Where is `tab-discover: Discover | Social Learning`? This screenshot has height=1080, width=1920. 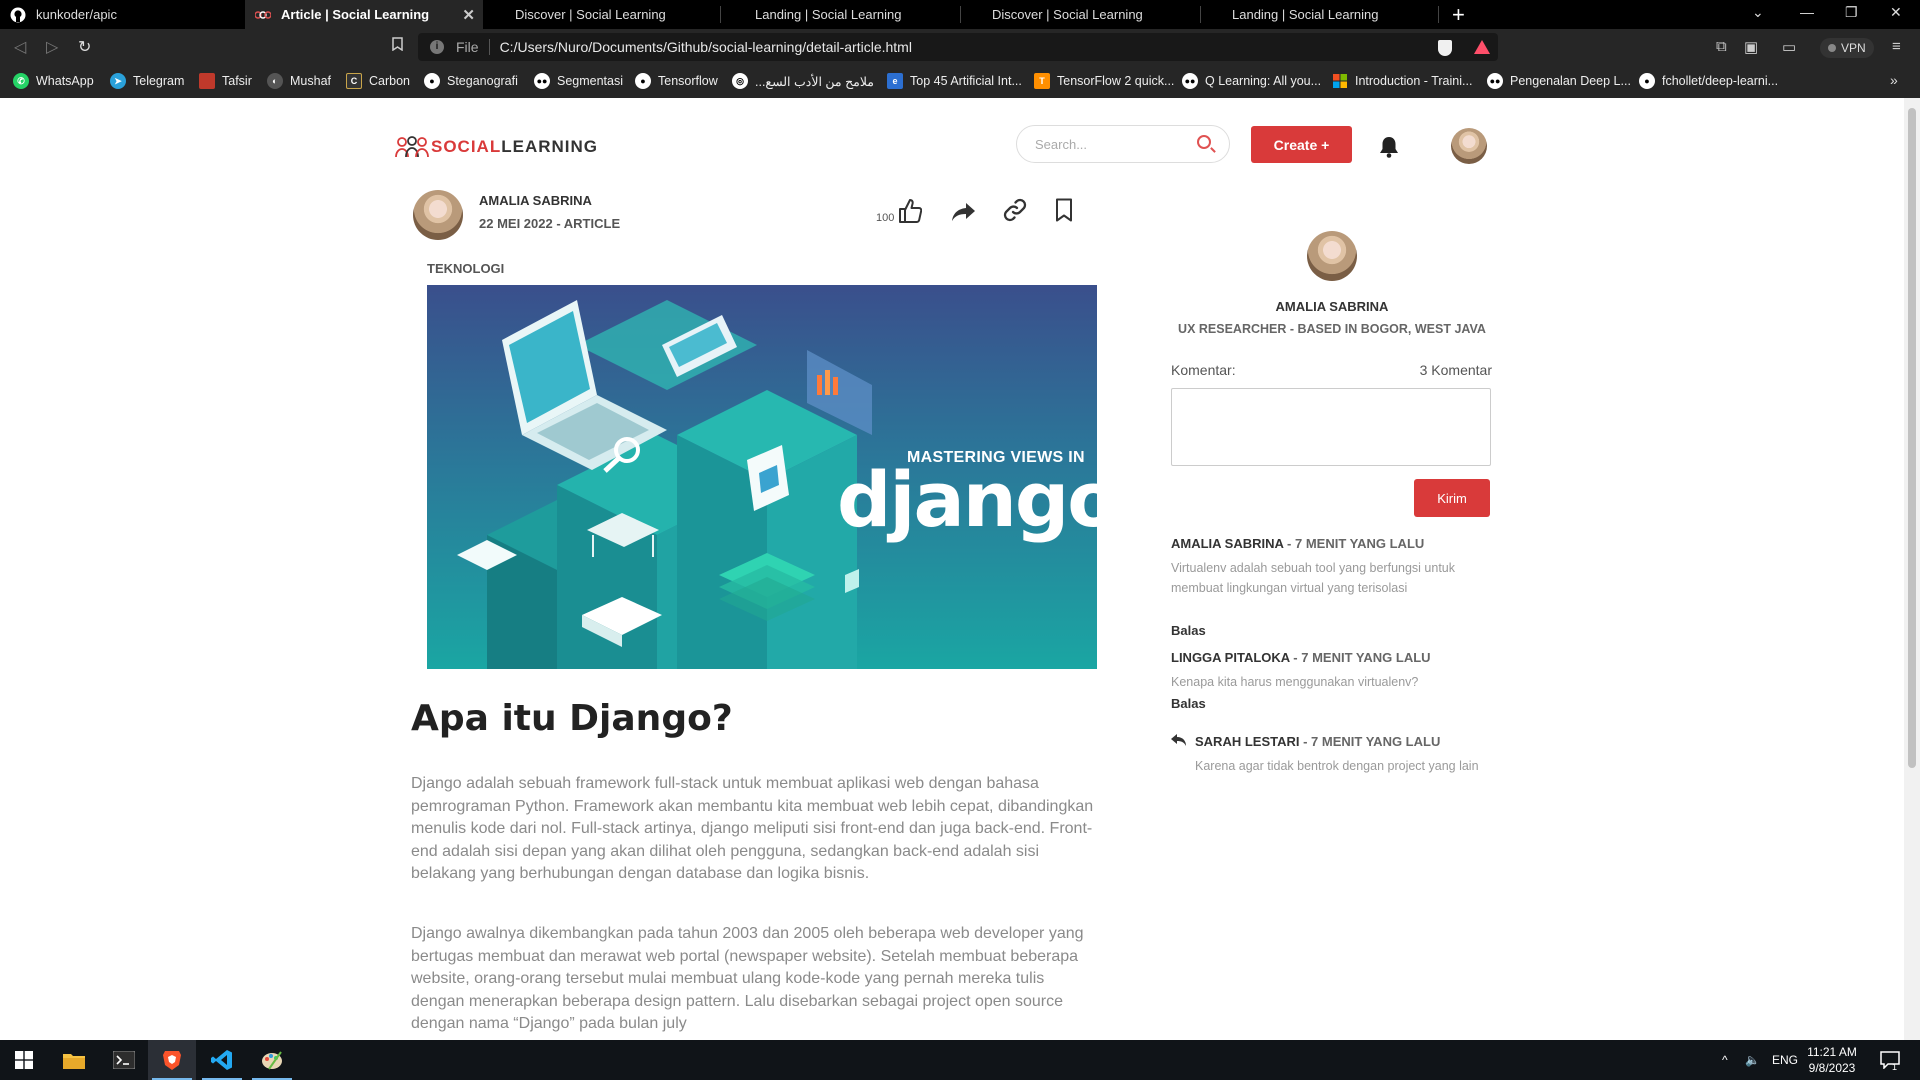 tab-discover: Discover | Social Learning is located at coordinates (610, 14).